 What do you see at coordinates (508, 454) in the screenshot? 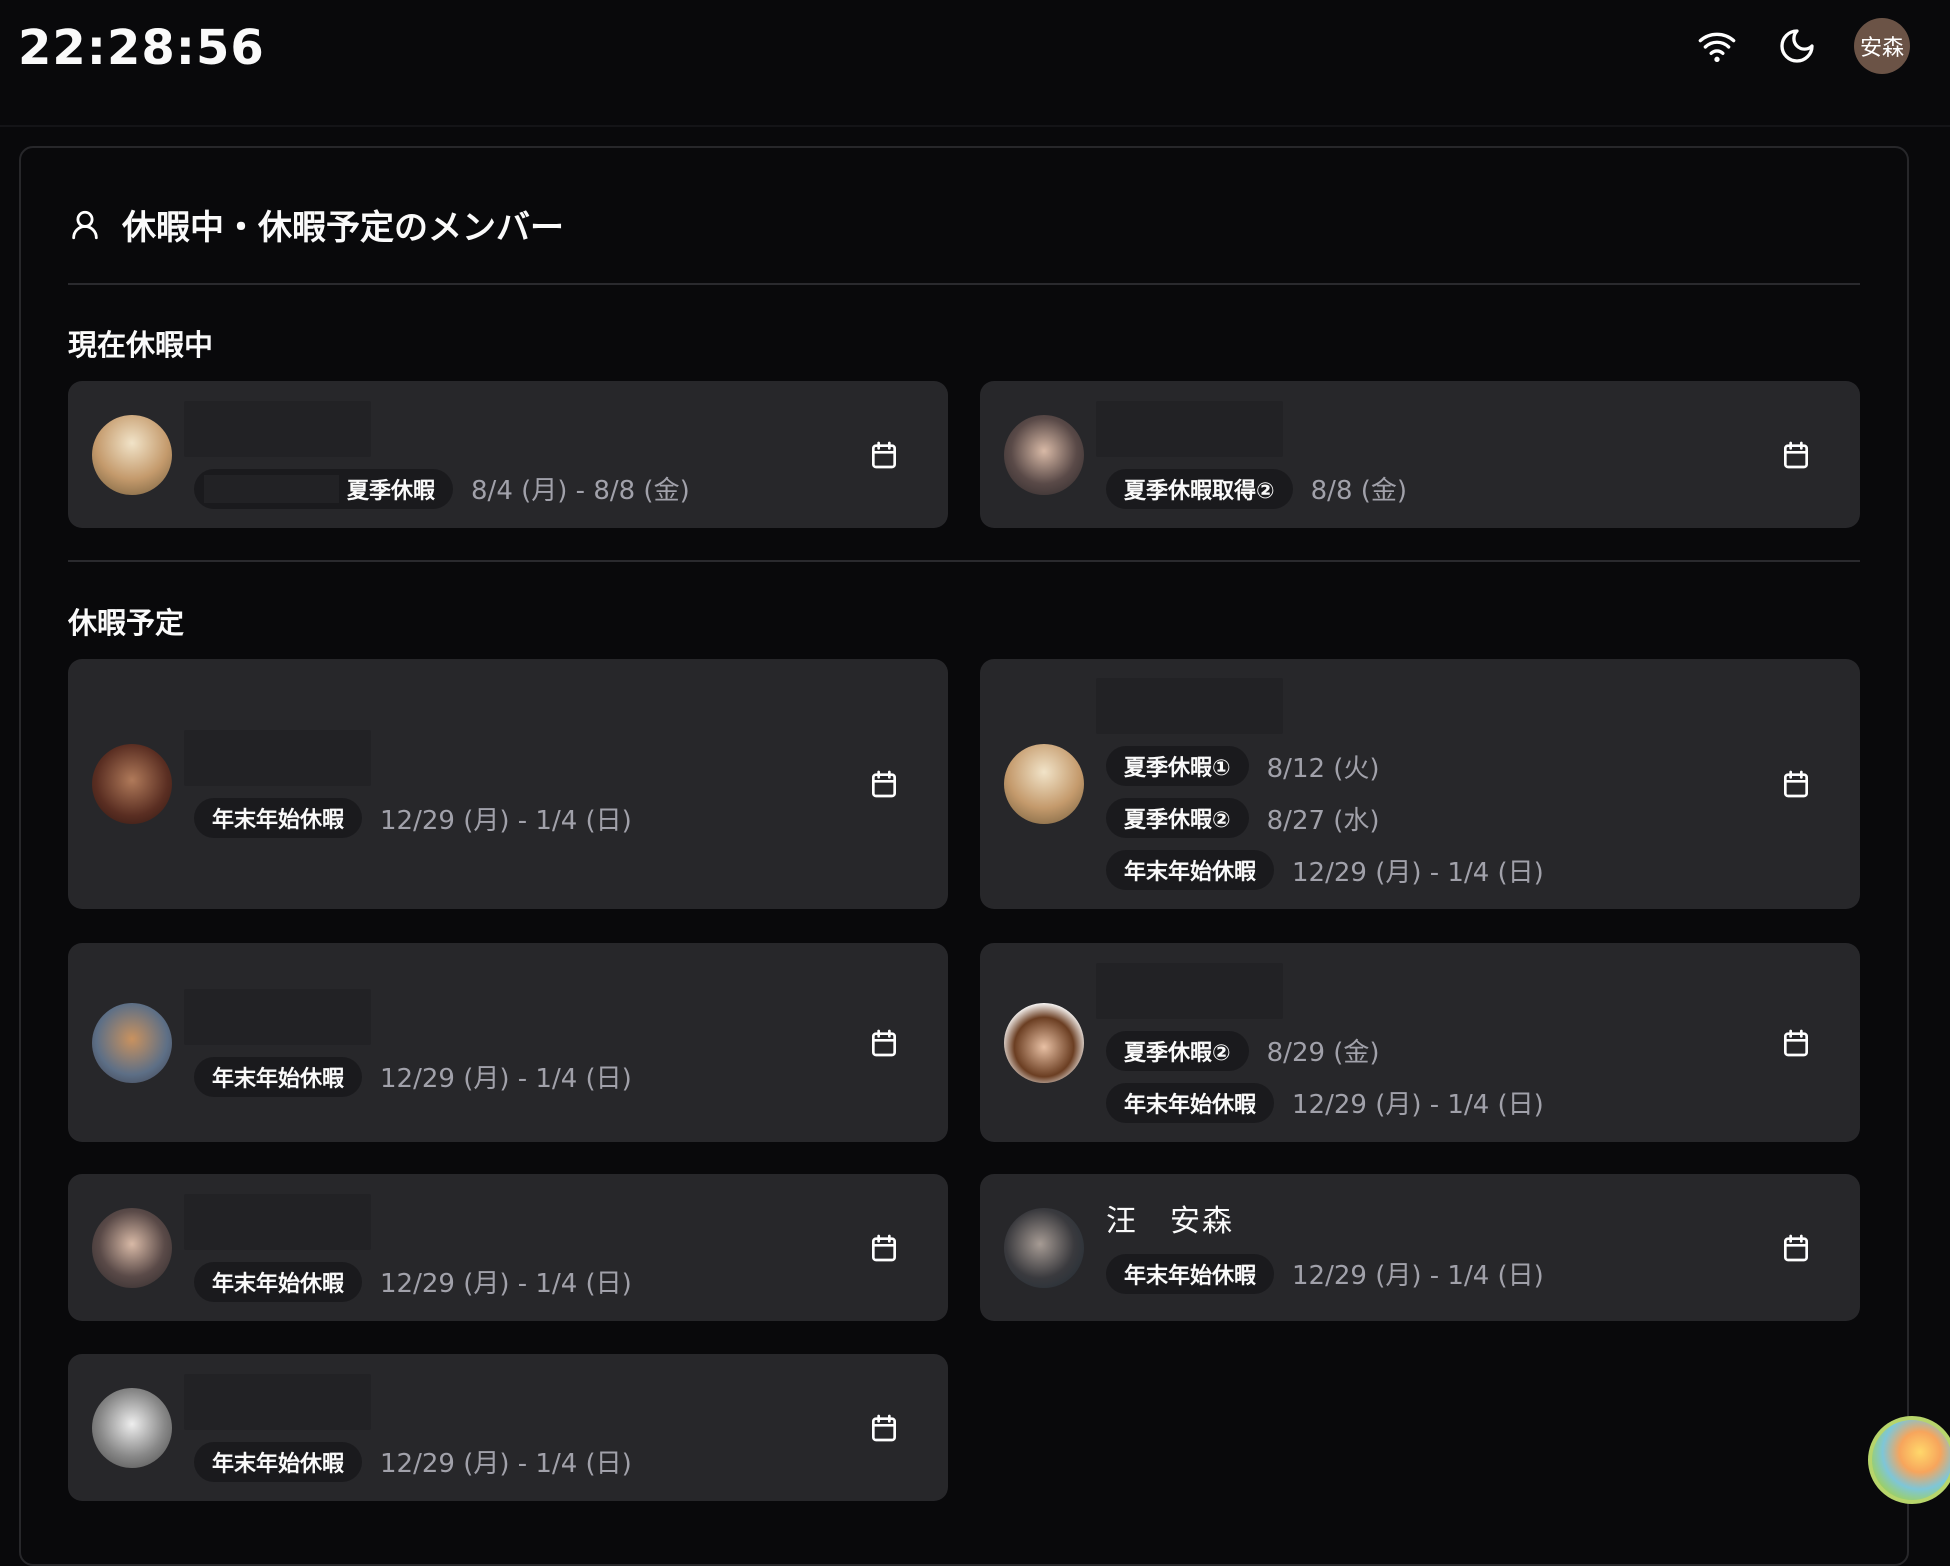
I see `member-card: 夏季休暇 8/4 (月) - 8/8 (金)` at bounding box center [508, 454].